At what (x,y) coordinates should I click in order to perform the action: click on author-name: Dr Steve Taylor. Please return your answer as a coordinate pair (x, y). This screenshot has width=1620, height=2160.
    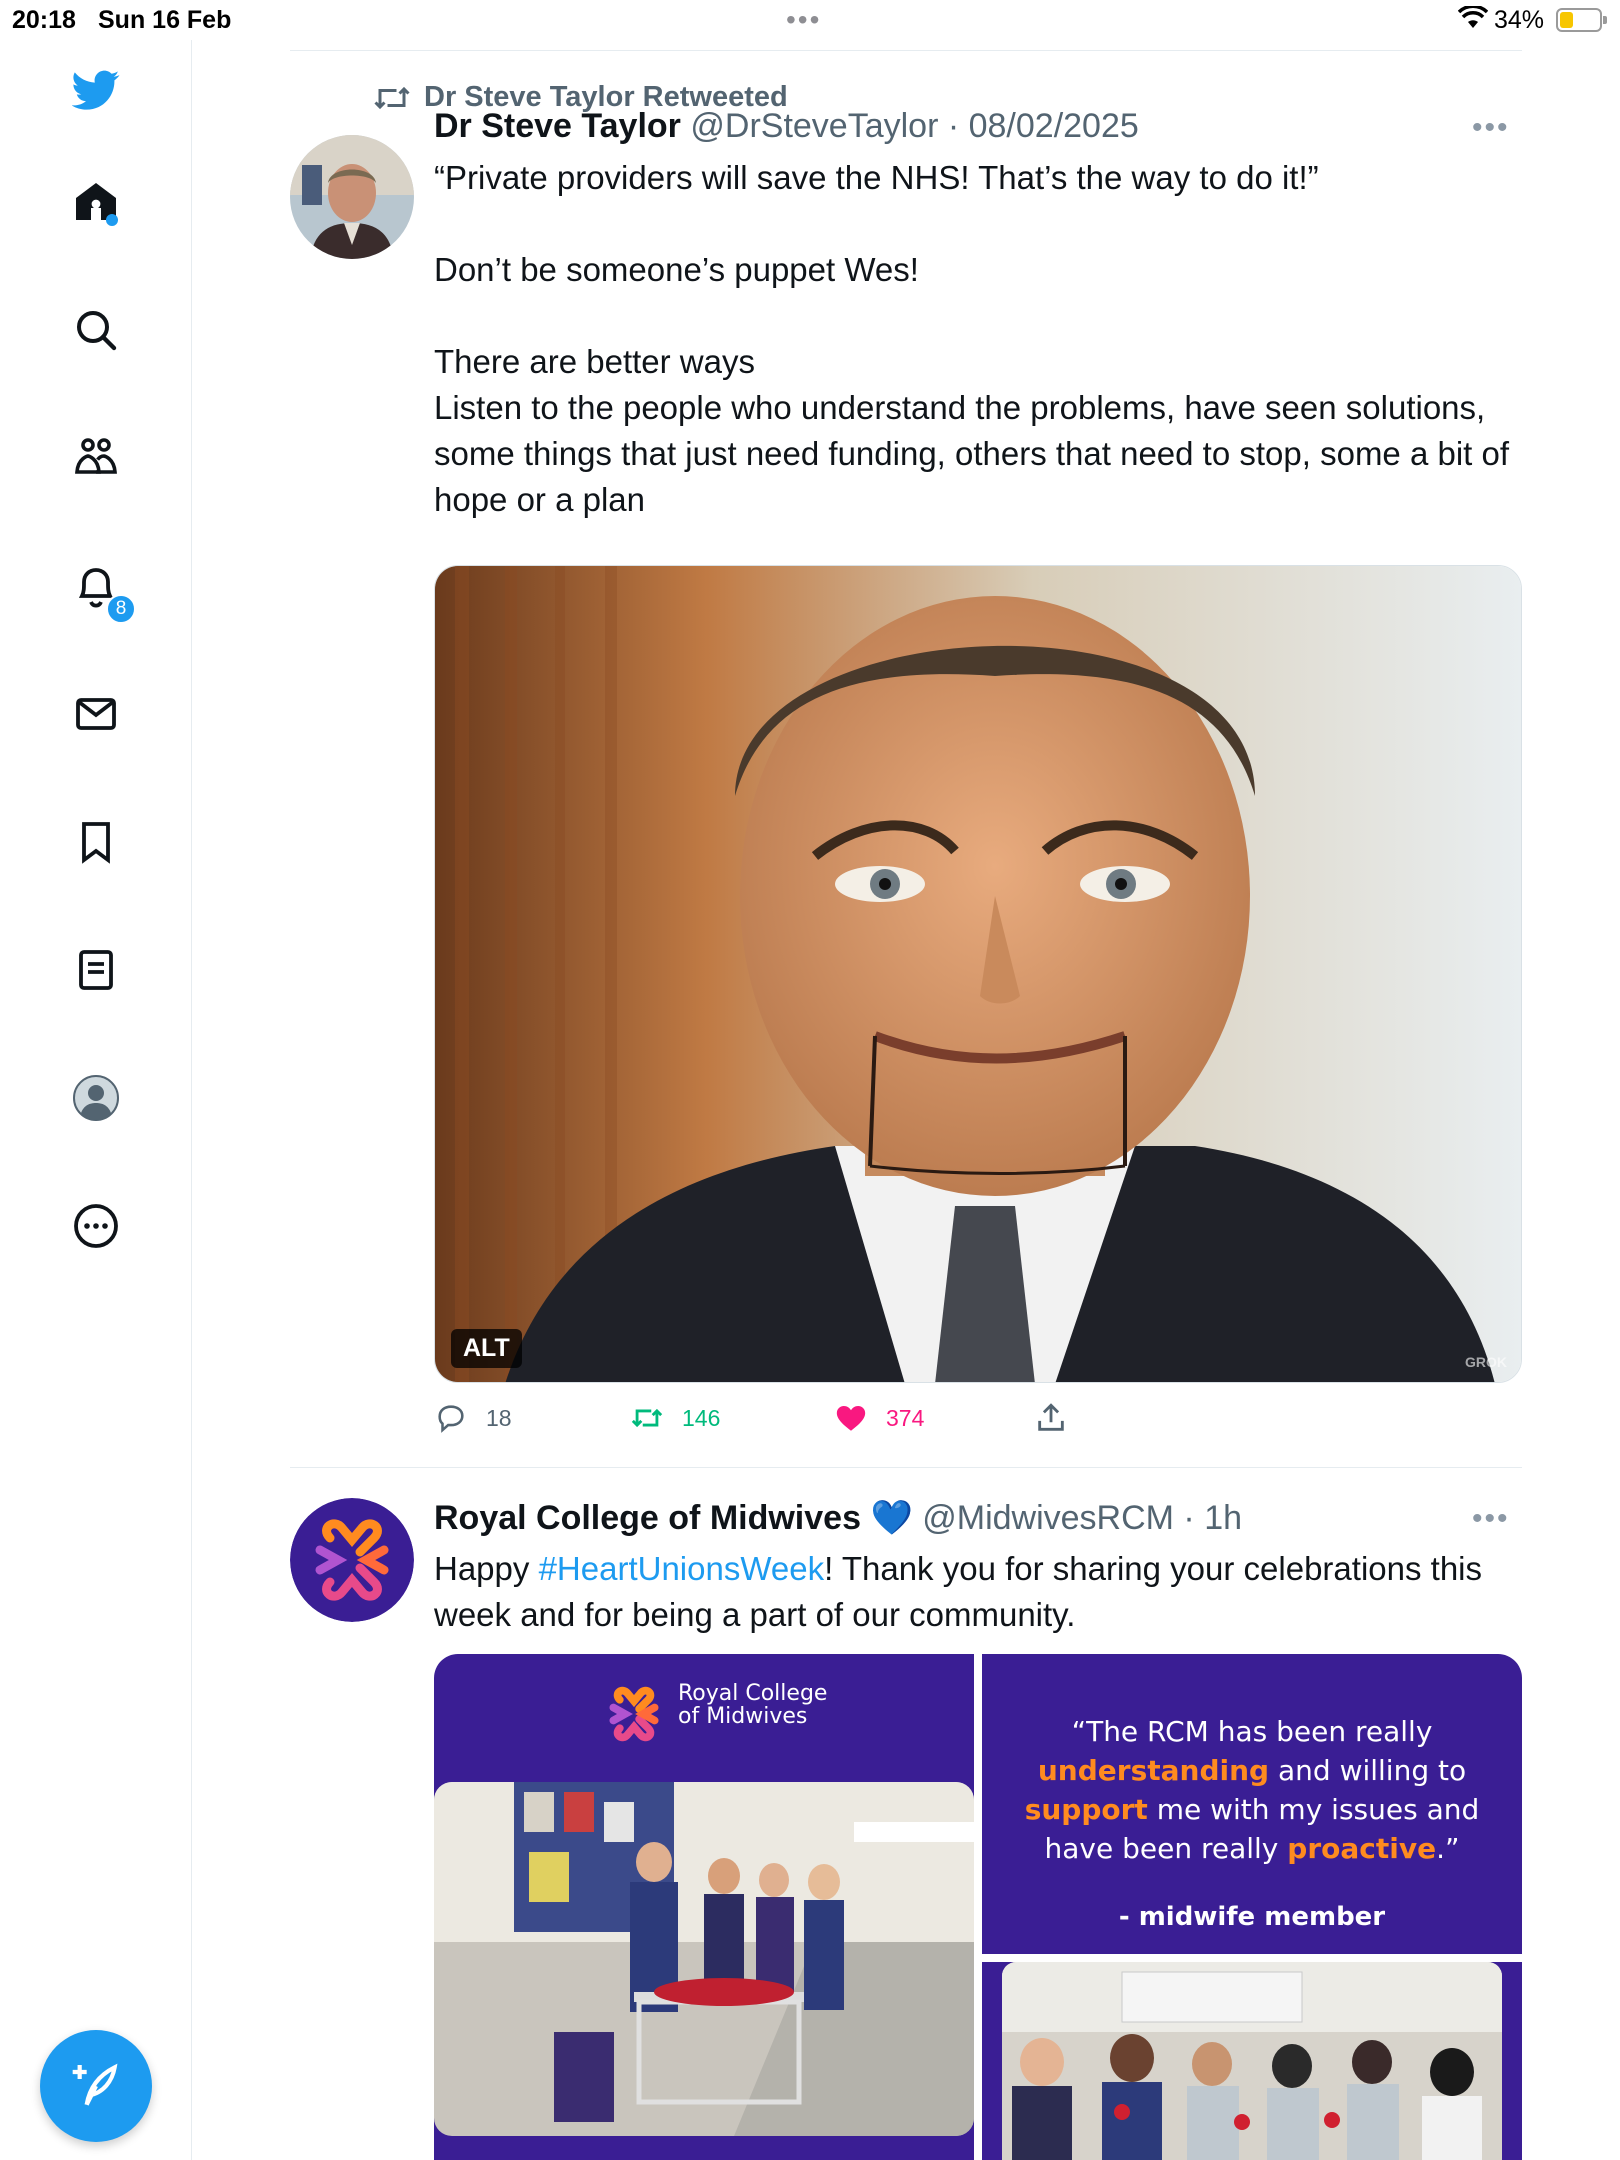
    Looking at the image, I should click on (557, 126).